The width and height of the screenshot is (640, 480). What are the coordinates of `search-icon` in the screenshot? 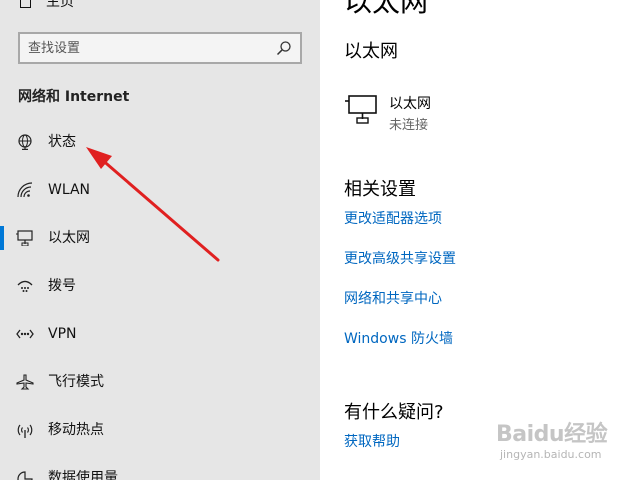 It's located at (284, 48).